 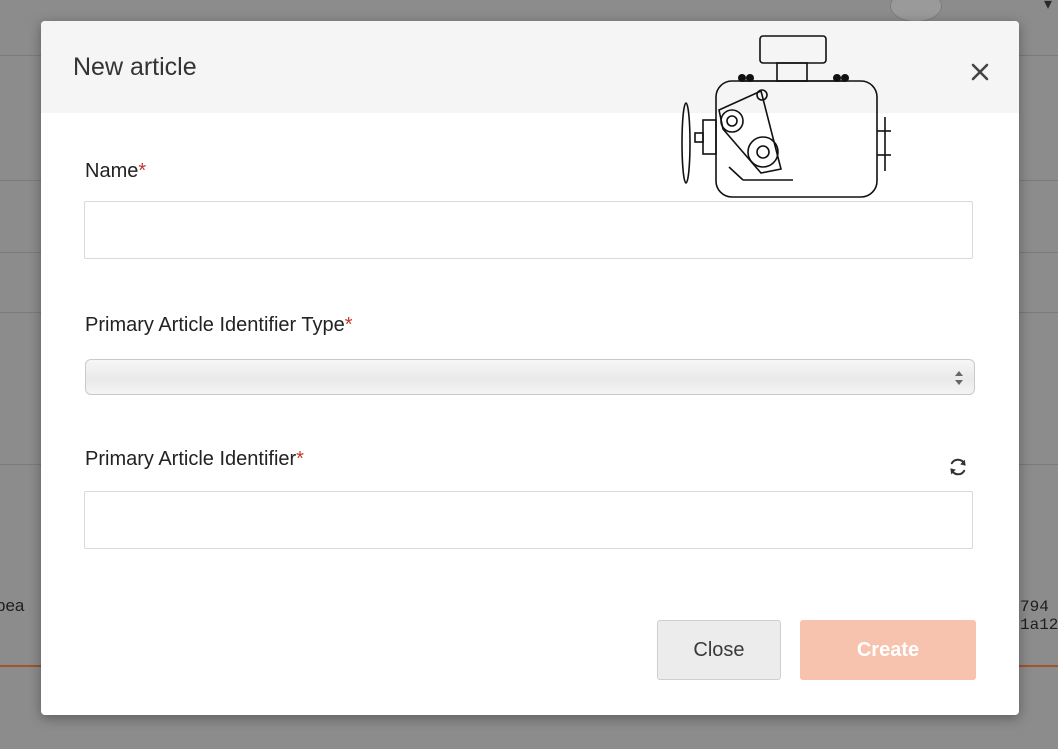 What do you see at coordinates (215, 325) in the screenshot?
I see `identifier-type-label-text: Primary Article Identifier Type` at bounding box center [215, 325].